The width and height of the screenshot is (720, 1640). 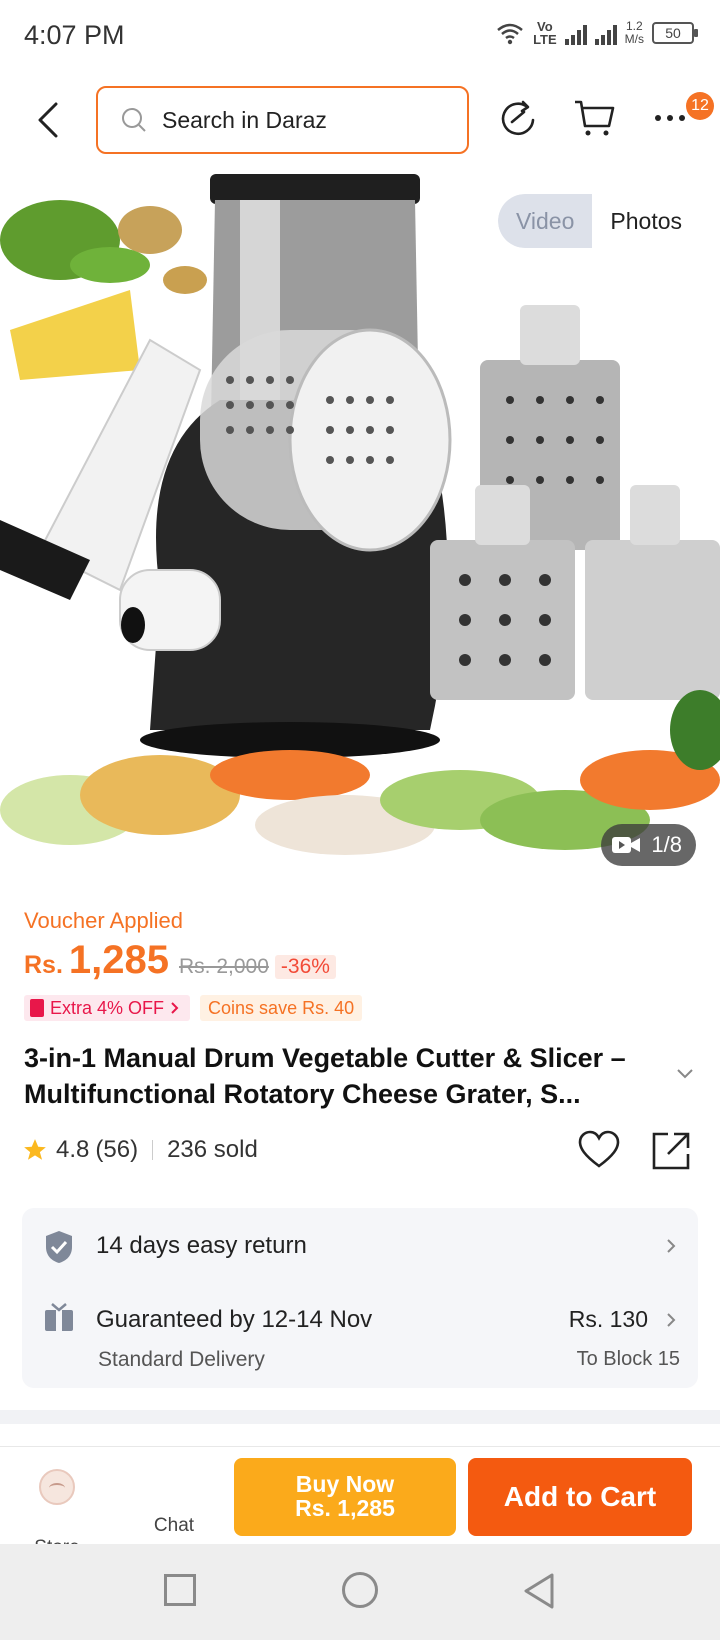 I want to click on sold-count: 236 sold, so click(x=212, y=1149).